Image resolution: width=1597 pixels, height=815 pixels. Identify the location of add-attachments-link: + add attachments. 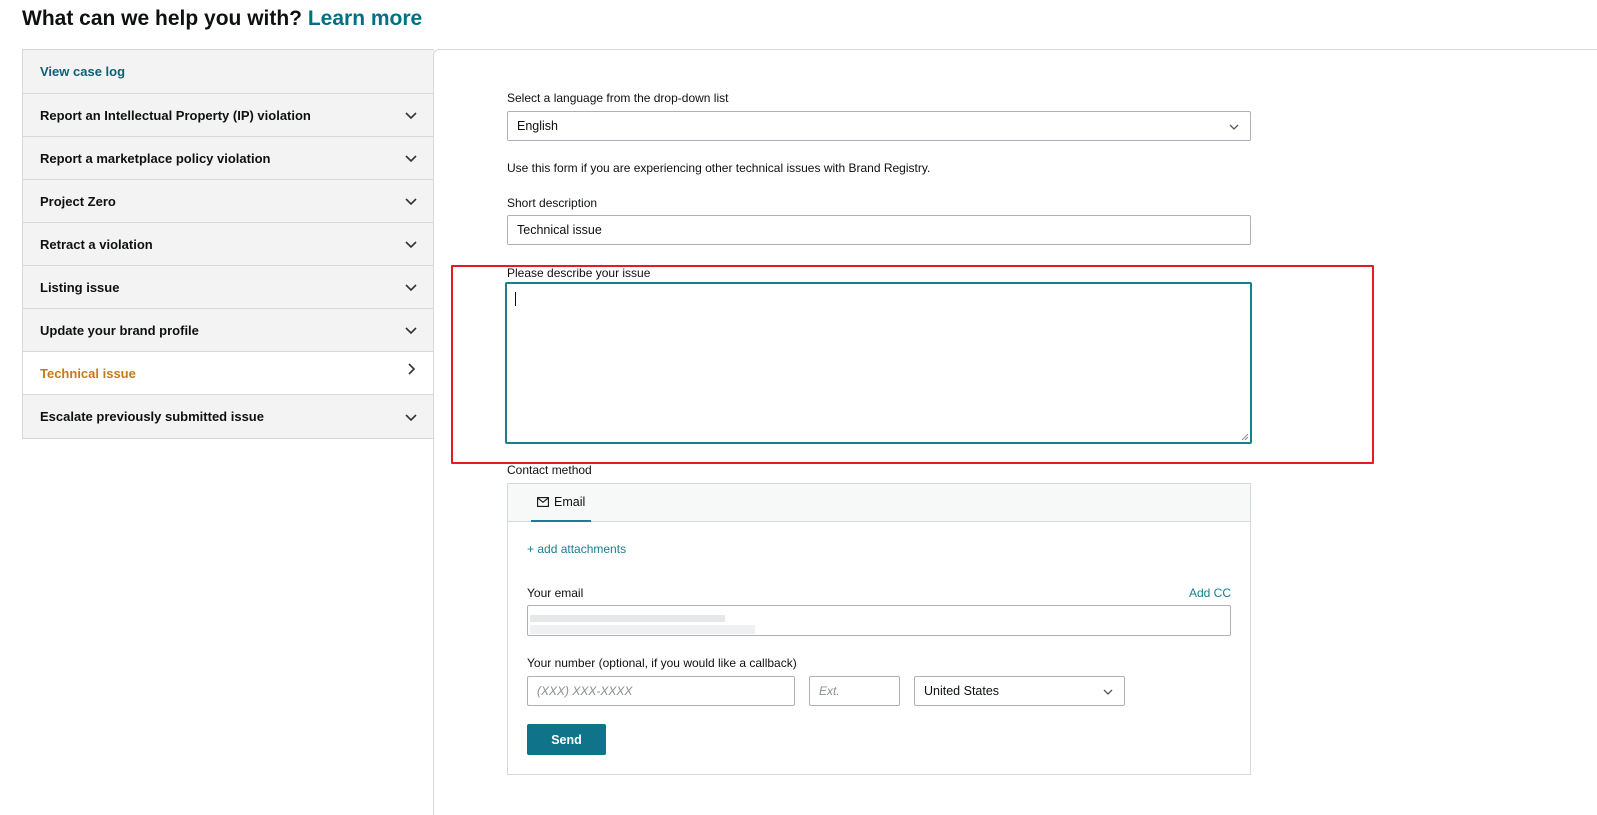
(576, 549).